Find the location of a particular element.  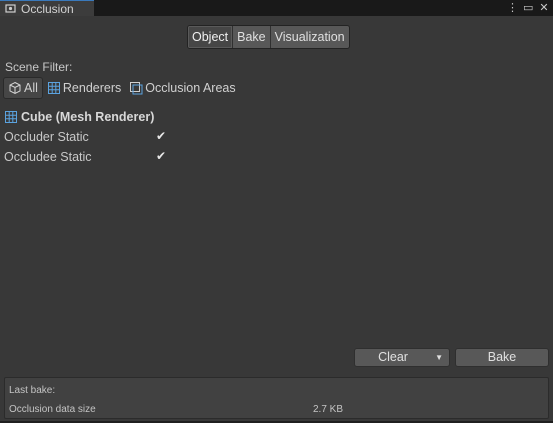

dropdown-arrow-icon: ▼ is located at coordinates (439, 357).